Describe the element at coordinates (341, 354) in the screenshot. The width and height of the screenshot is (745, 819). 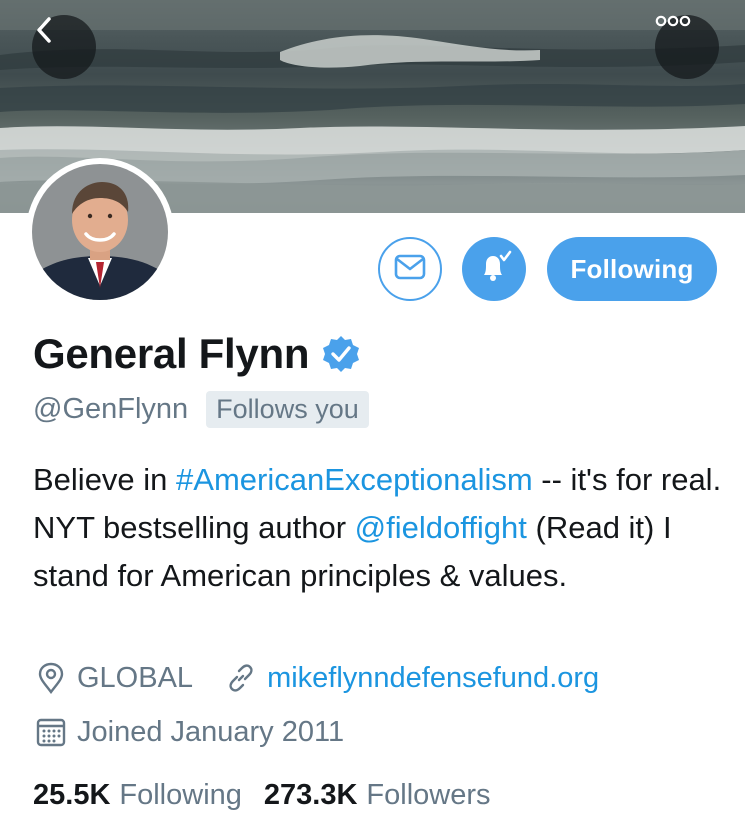
I see `verified-badge-icon` at that location.